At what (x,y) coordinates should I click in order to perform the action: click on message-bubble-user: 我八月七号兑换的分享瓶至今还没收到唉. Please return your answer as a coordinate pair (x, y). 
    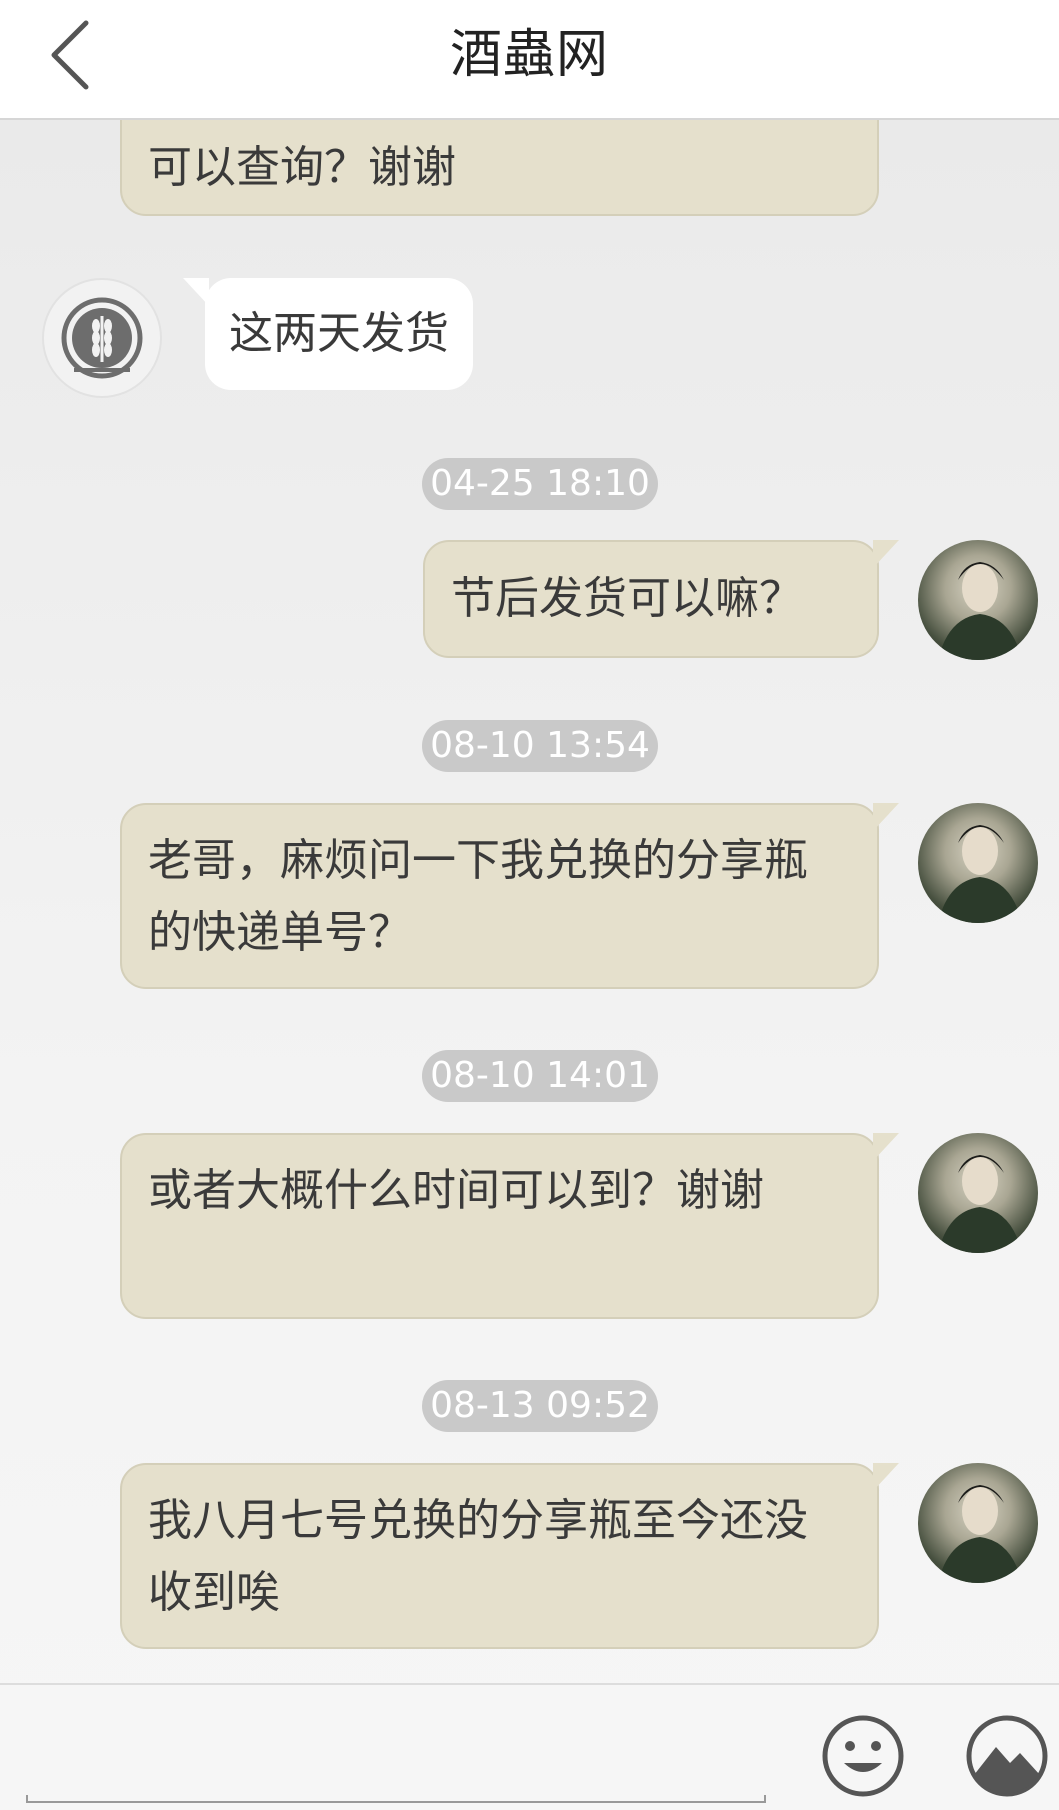
    Looking at the image, I should click on (509, 1556).